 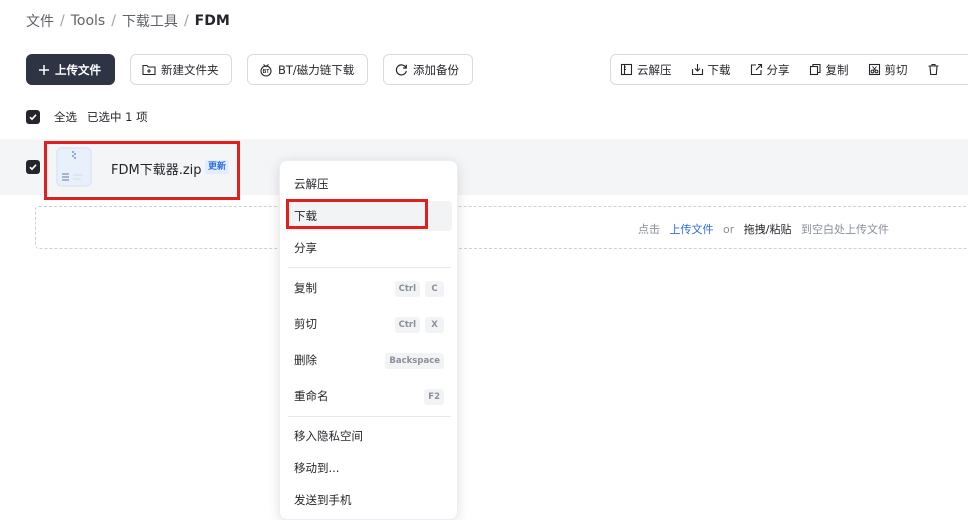 What do you see at coordinates (933, 69) in the screenshot?
I see `trash-icon` at bounding box center [933, 69].